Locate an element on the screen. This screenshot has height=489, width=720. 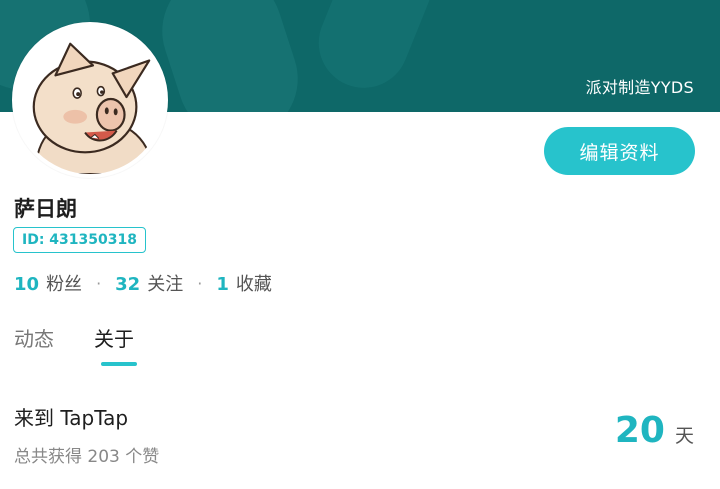
pig-avatar-icon is located at coordinates (90, 100).